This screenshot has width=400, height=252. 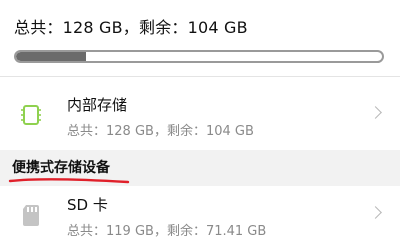 I want to click on sd-card-detail: 总共：119 GB，剩余：71.41 GB, so click(x=167, y=231).